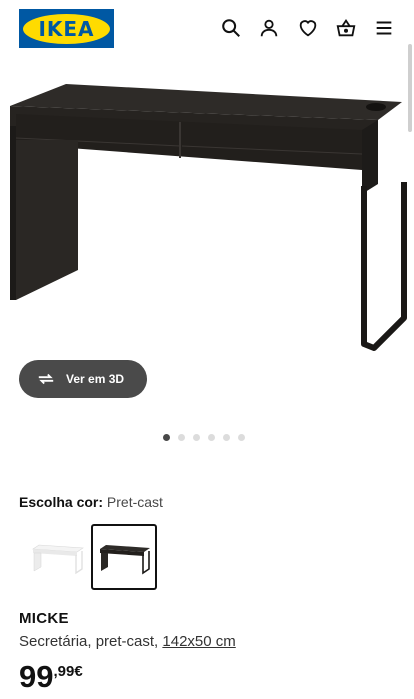 This screenshot has height=699, width=414. I want to click on product-dimensions-link: 142x50 cm, so click(198, 641).